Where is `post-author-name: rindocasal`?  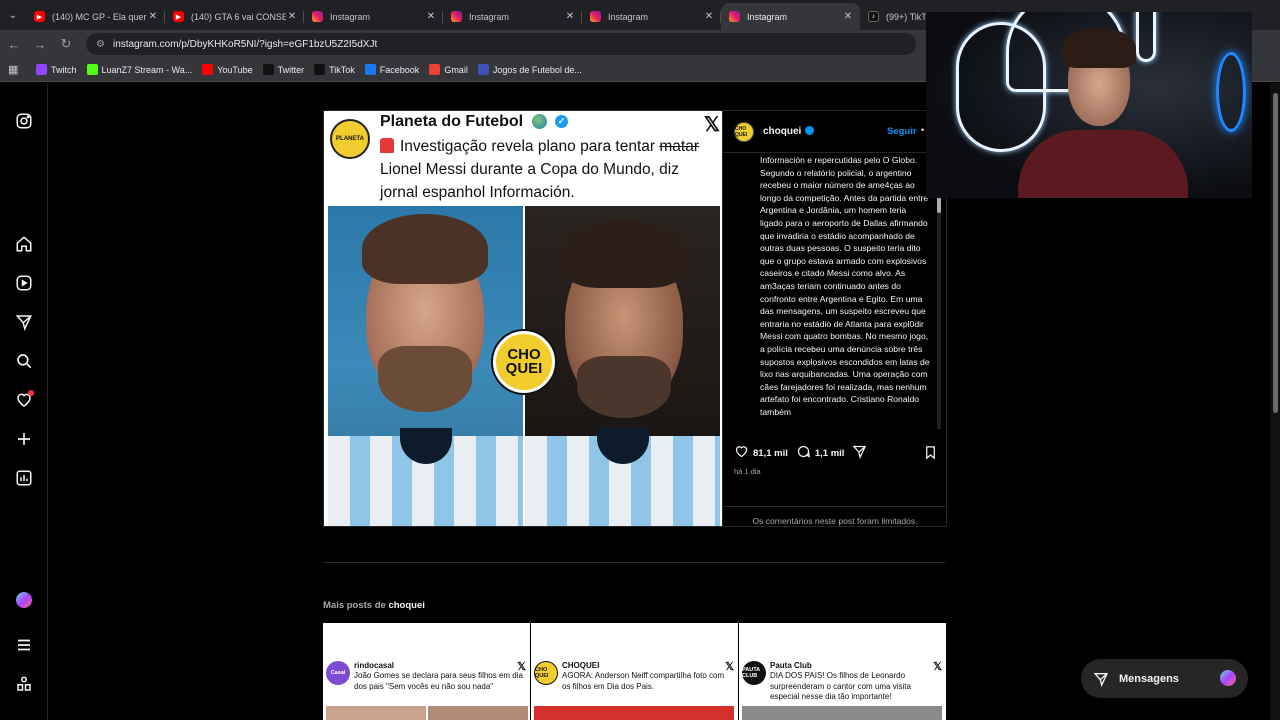 post-author-name: rindocasal is located at coordinates (374, 665).